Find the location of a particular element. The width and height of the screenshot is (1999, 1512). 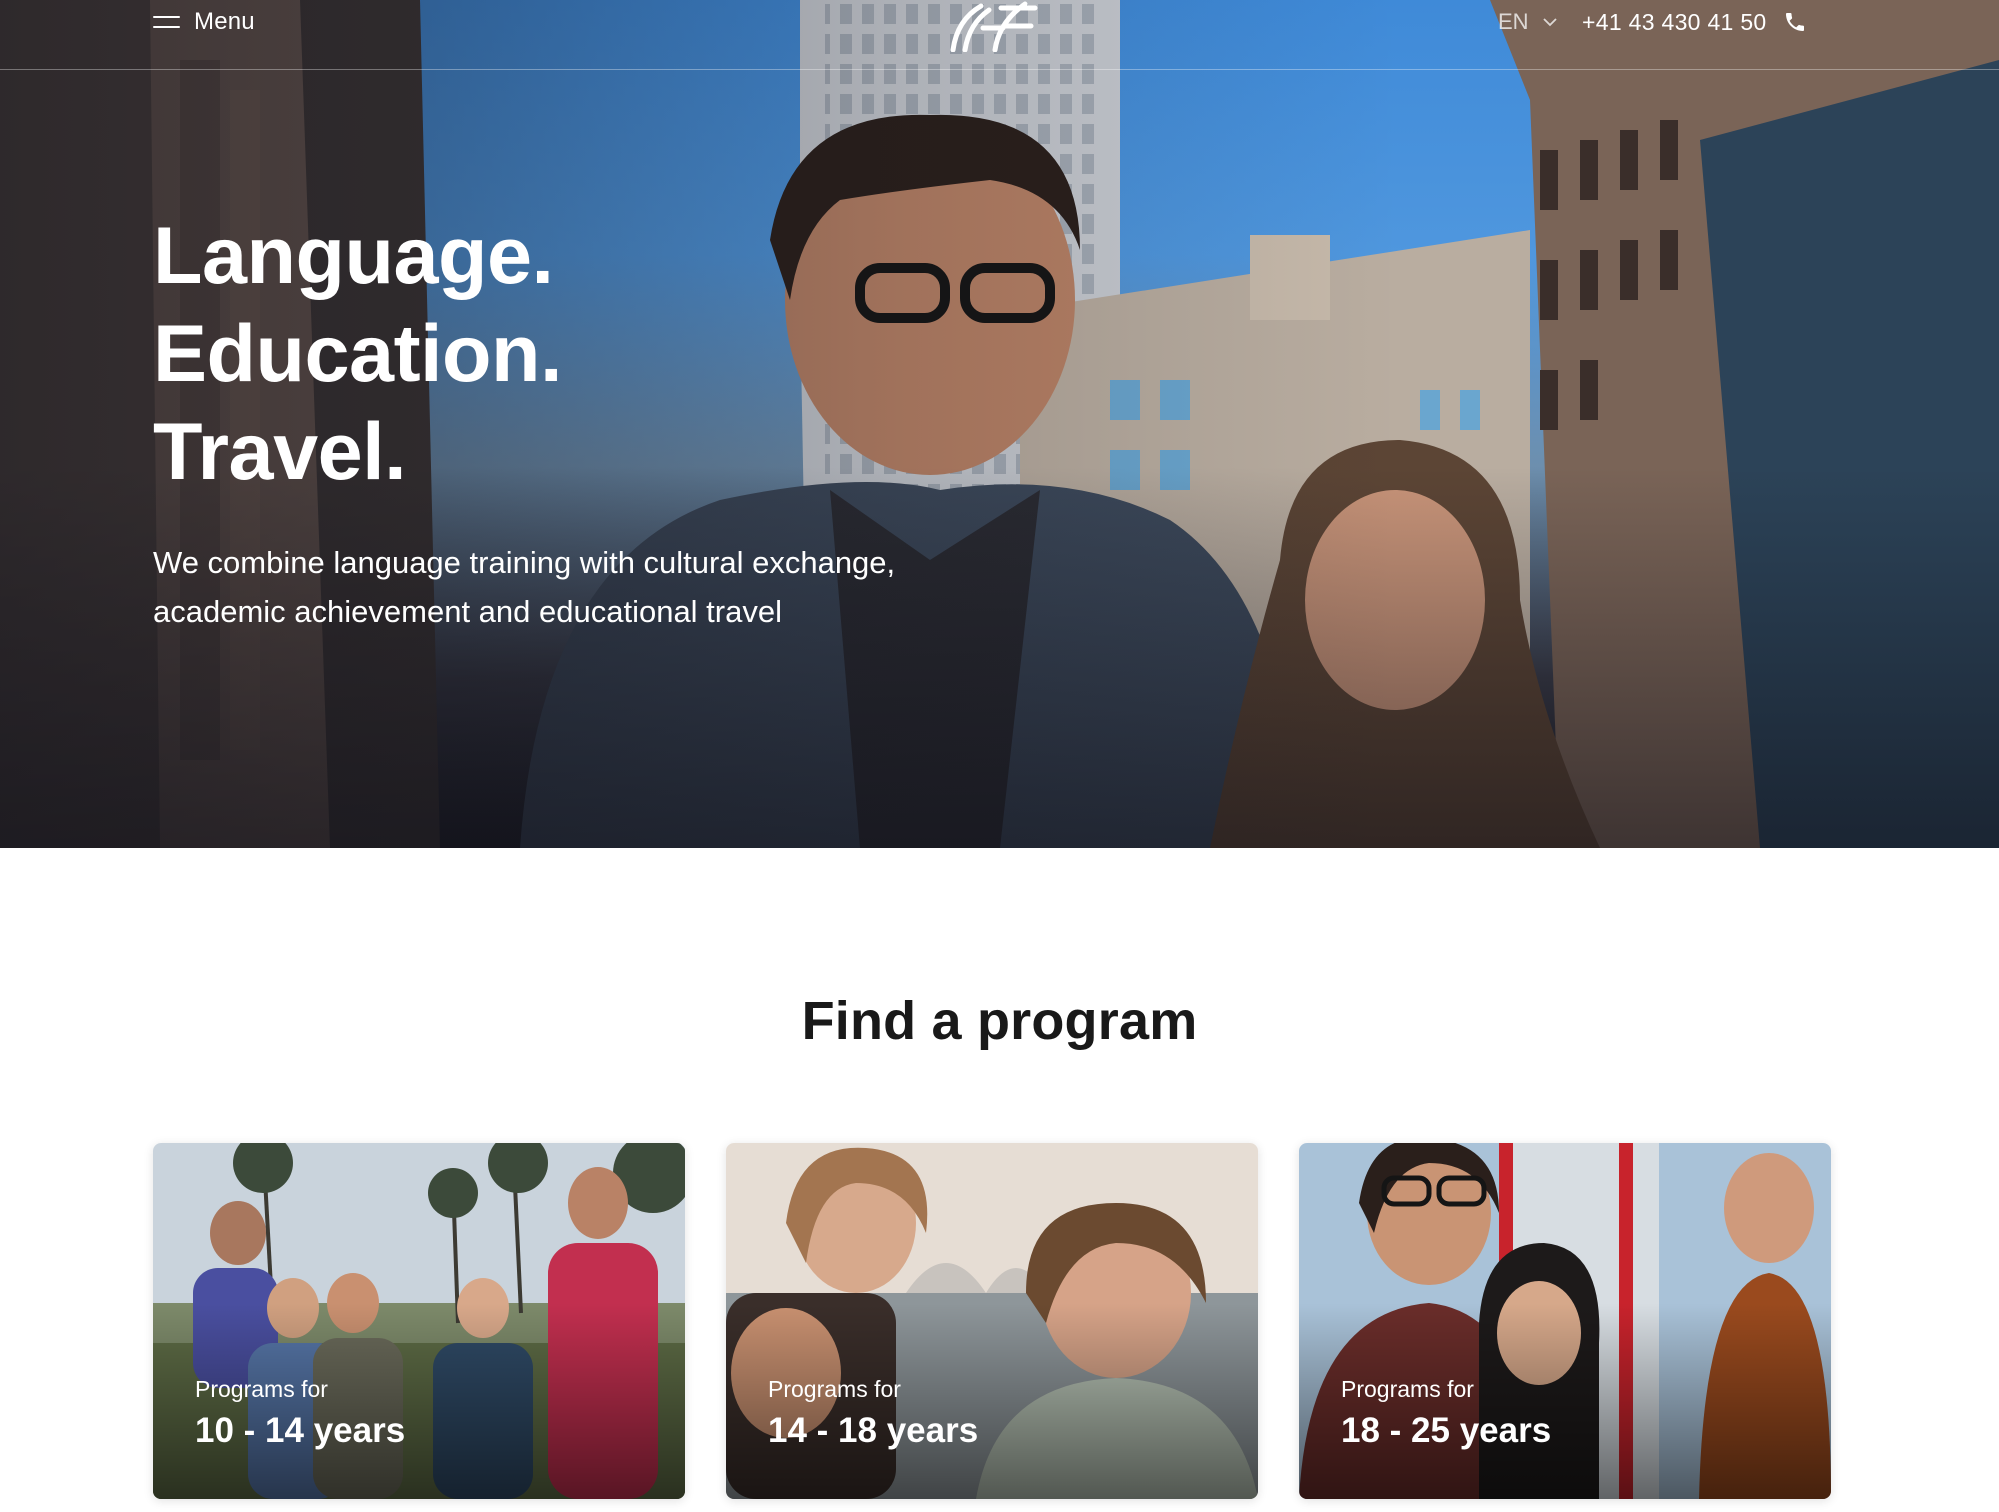

program-card-10-14: Programs for 10 - 14 years is located at coordinates (419, 1321).